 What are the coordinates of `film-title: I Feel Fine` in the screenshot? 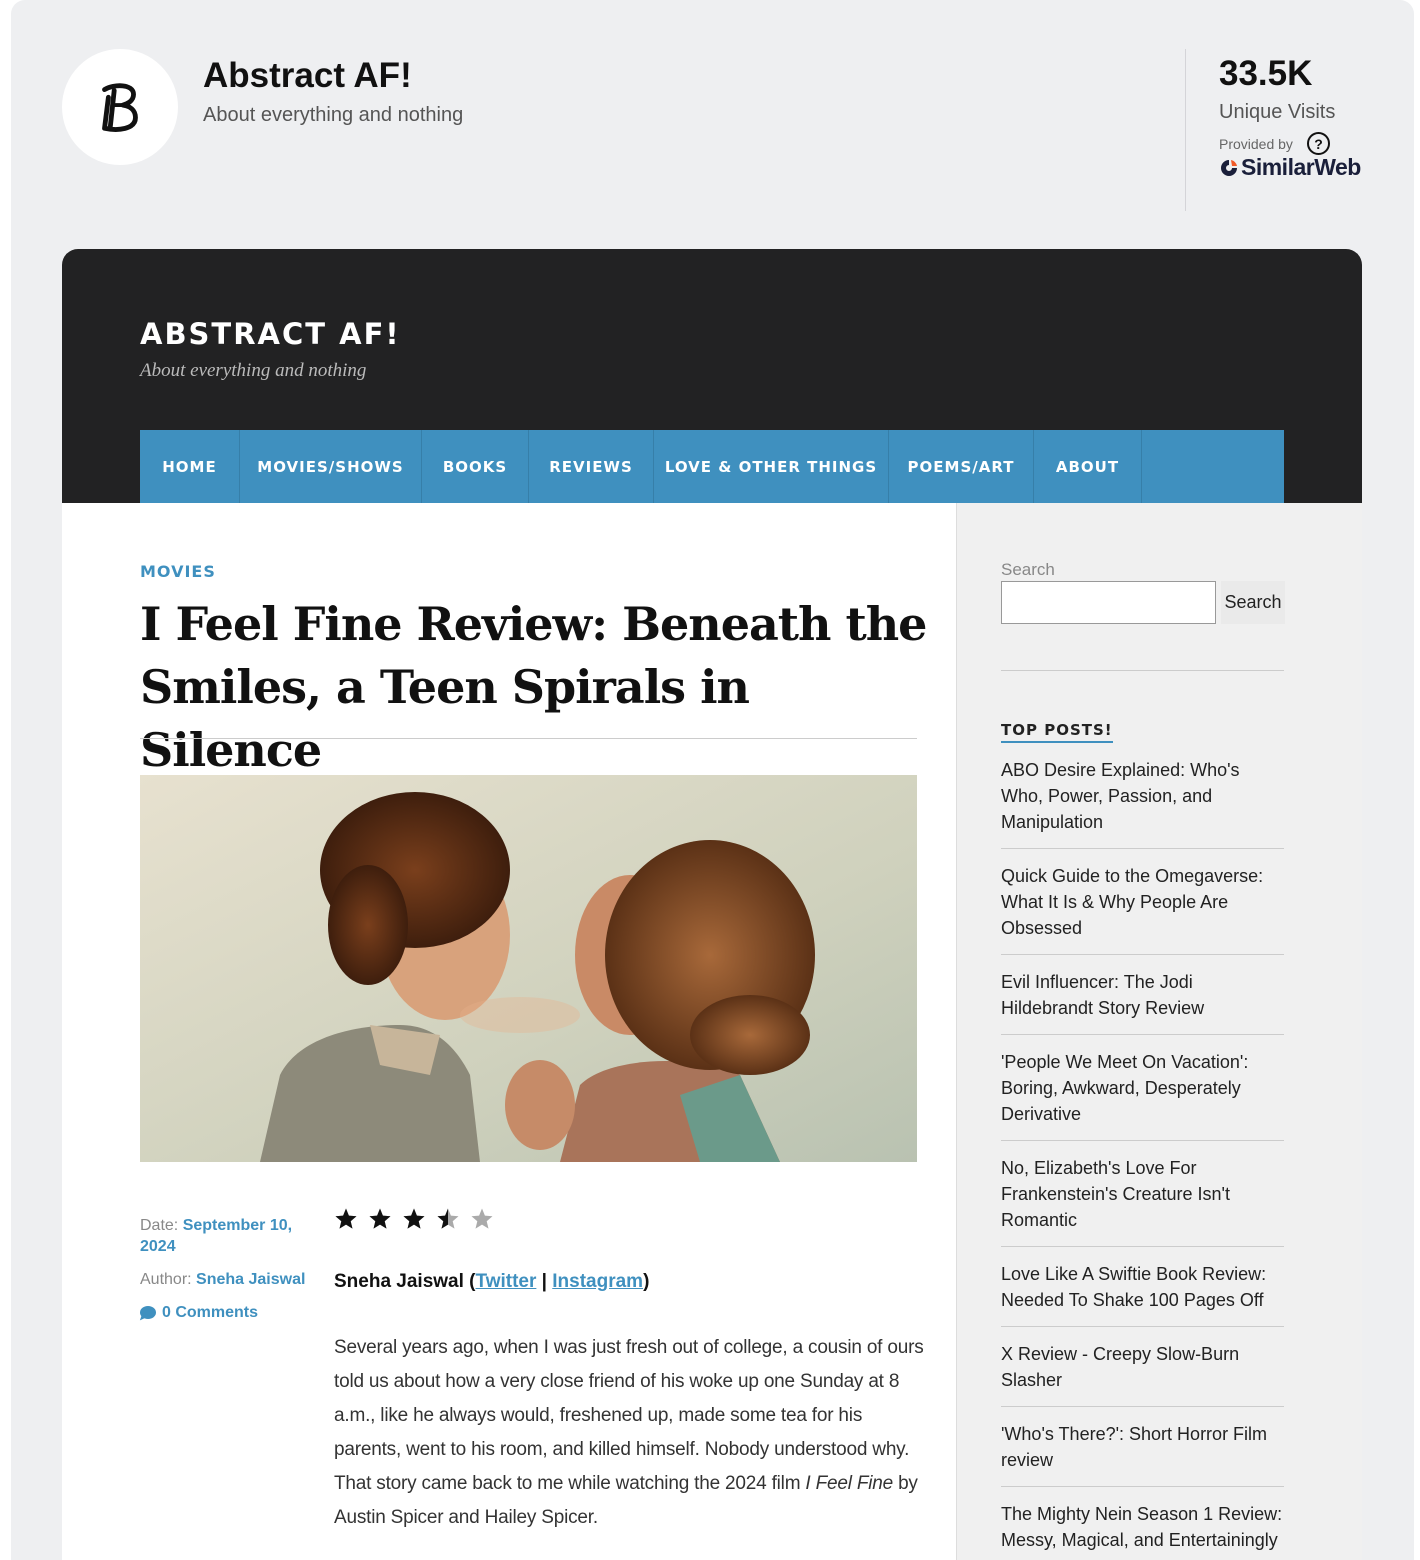 It's located at (849, 1483).